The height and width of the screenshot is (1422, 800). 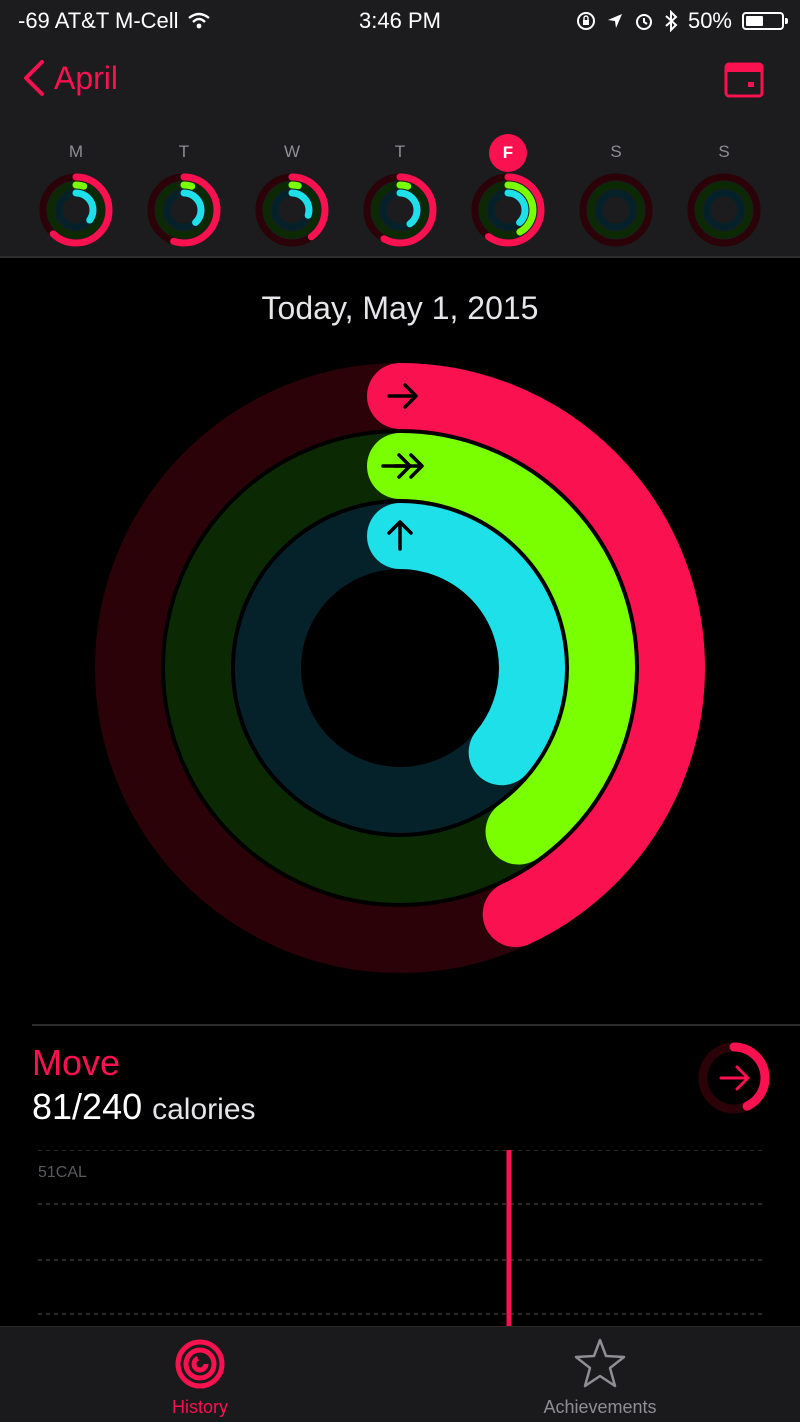 I want to click on battery-icon, so click(x=765, y=21).